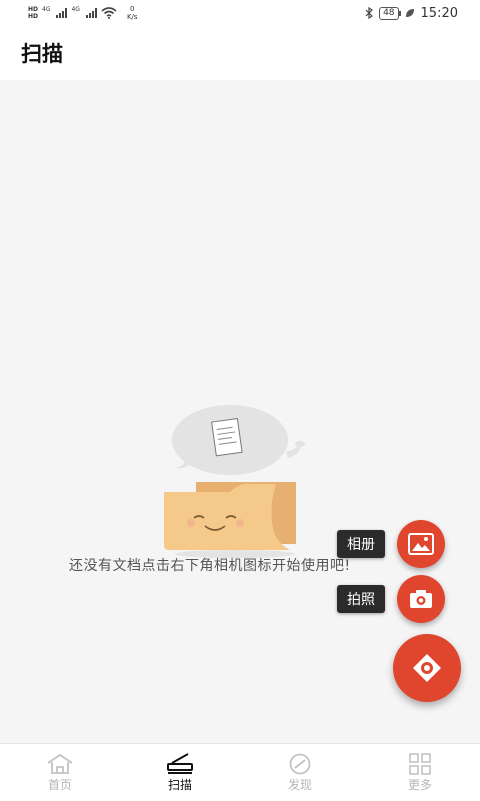 The height and width of the screenshot is (801, 480). I want to click on empty-folder-illustration, so click(234, 481).